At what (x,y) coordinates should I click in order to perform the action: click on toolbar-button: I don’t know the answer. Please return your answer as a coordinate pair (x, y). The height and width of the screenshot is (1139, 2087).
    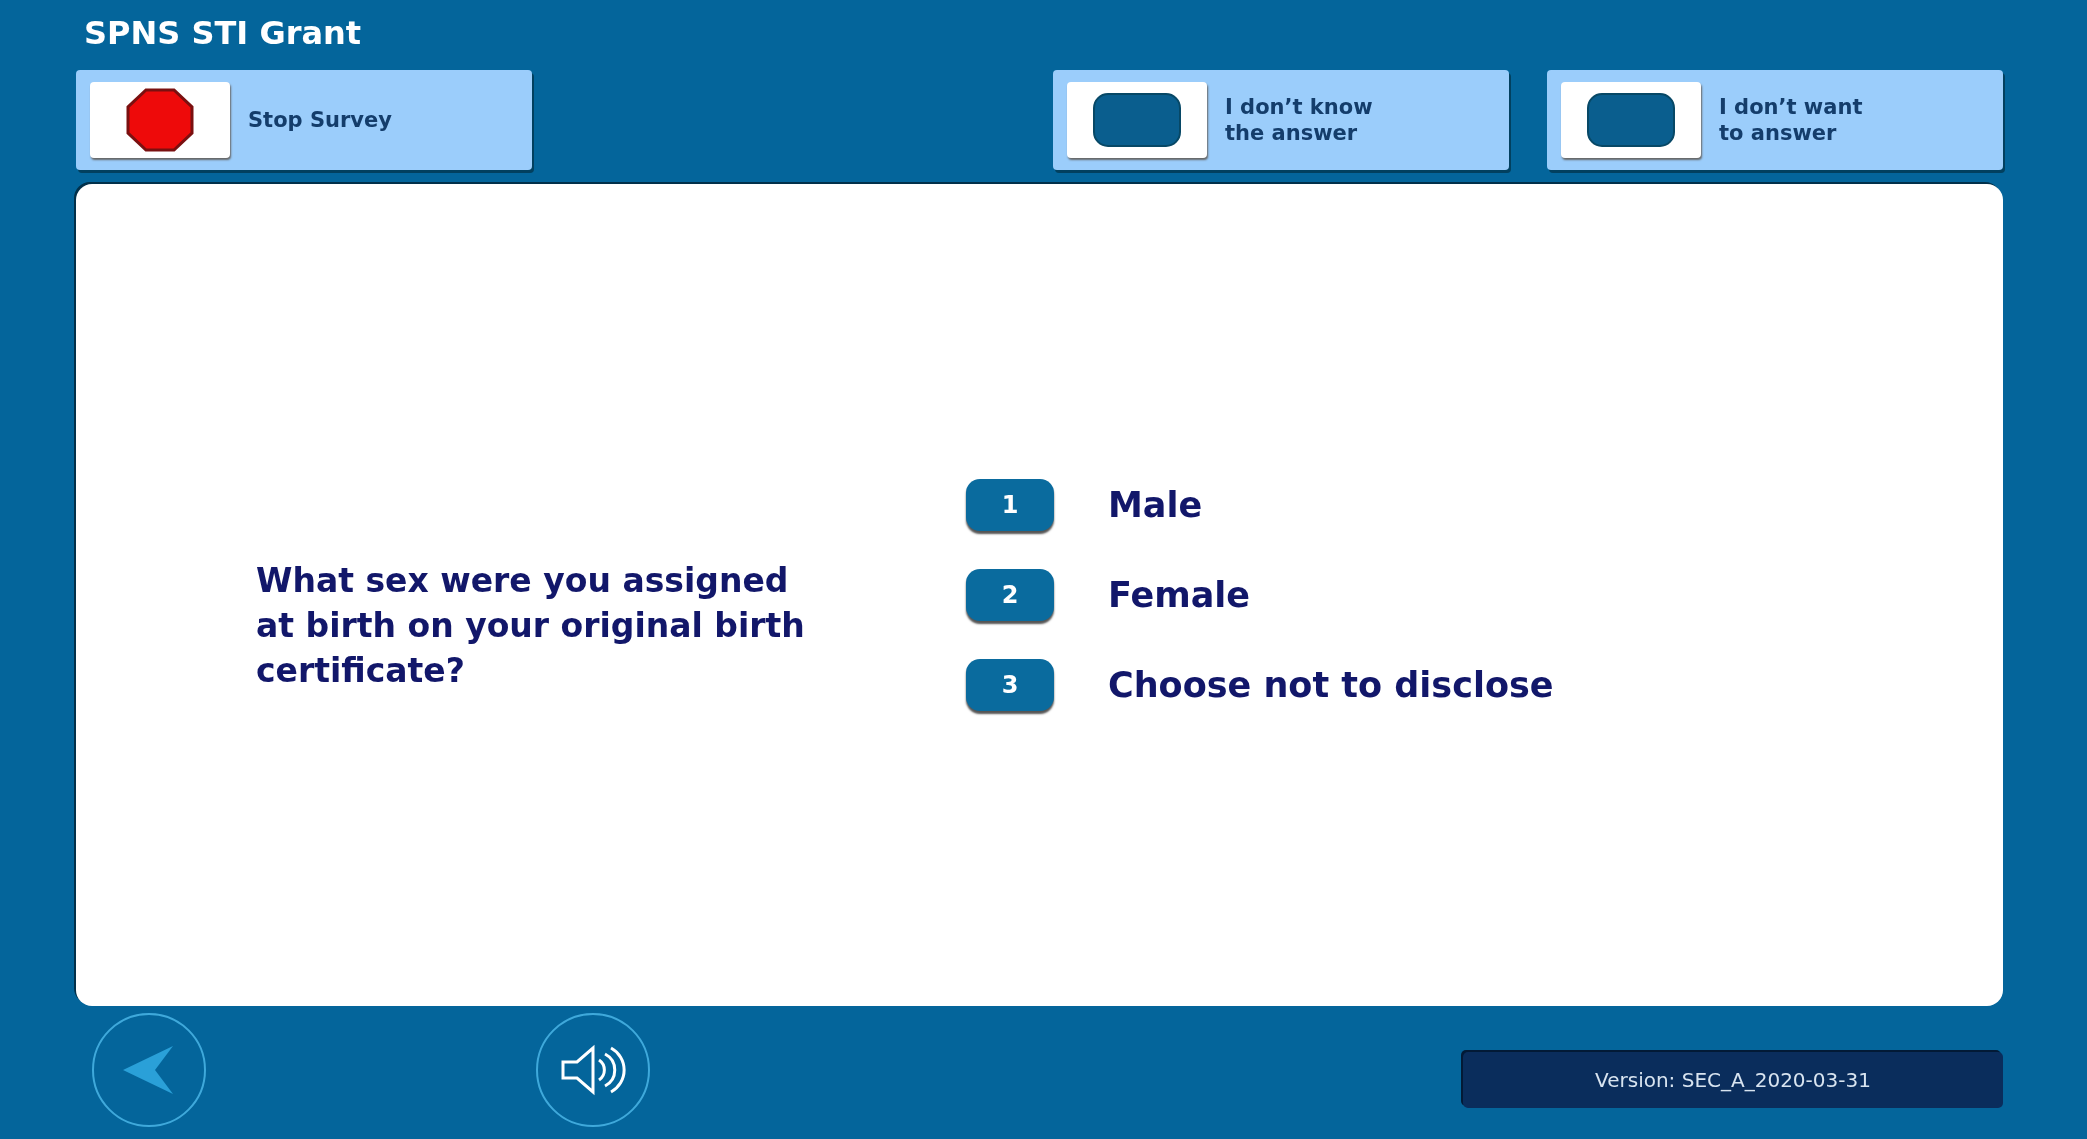
    Looking at the image, I should click on (1281, 120).